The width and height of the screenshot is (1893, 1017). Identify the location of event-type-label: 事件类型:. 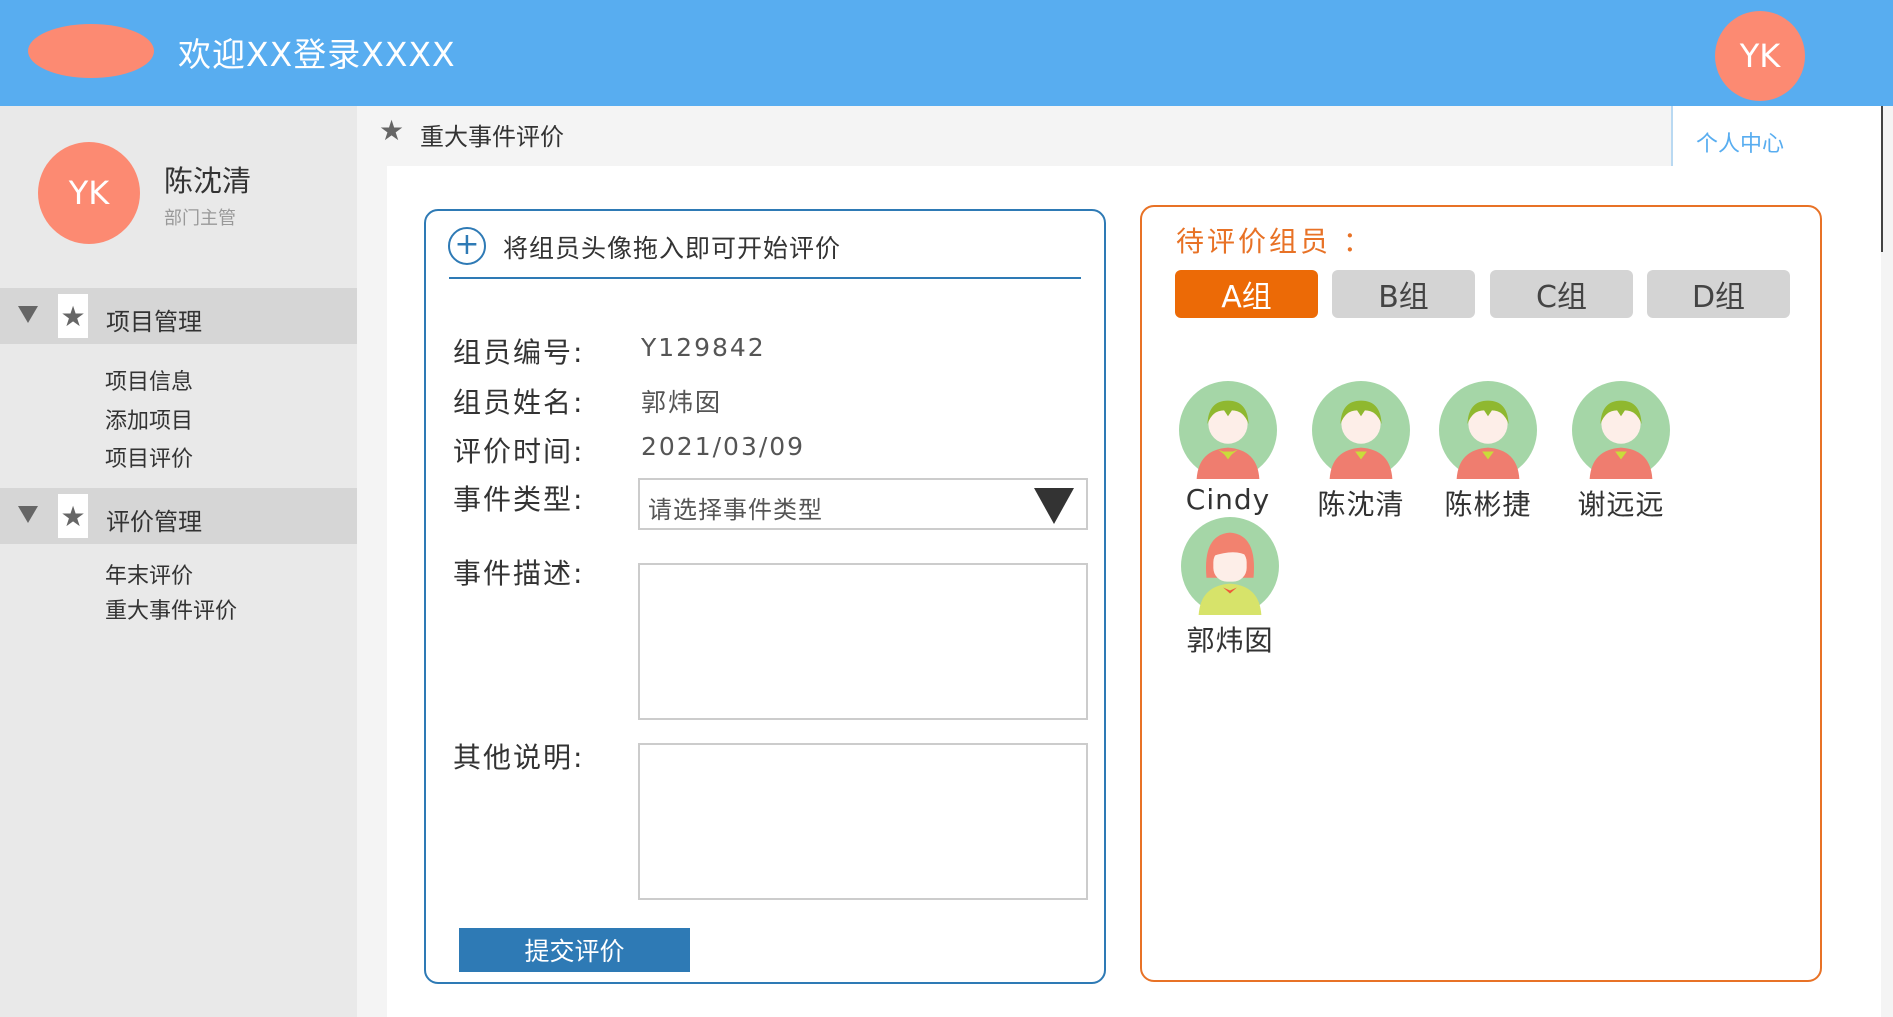
(519, 499).